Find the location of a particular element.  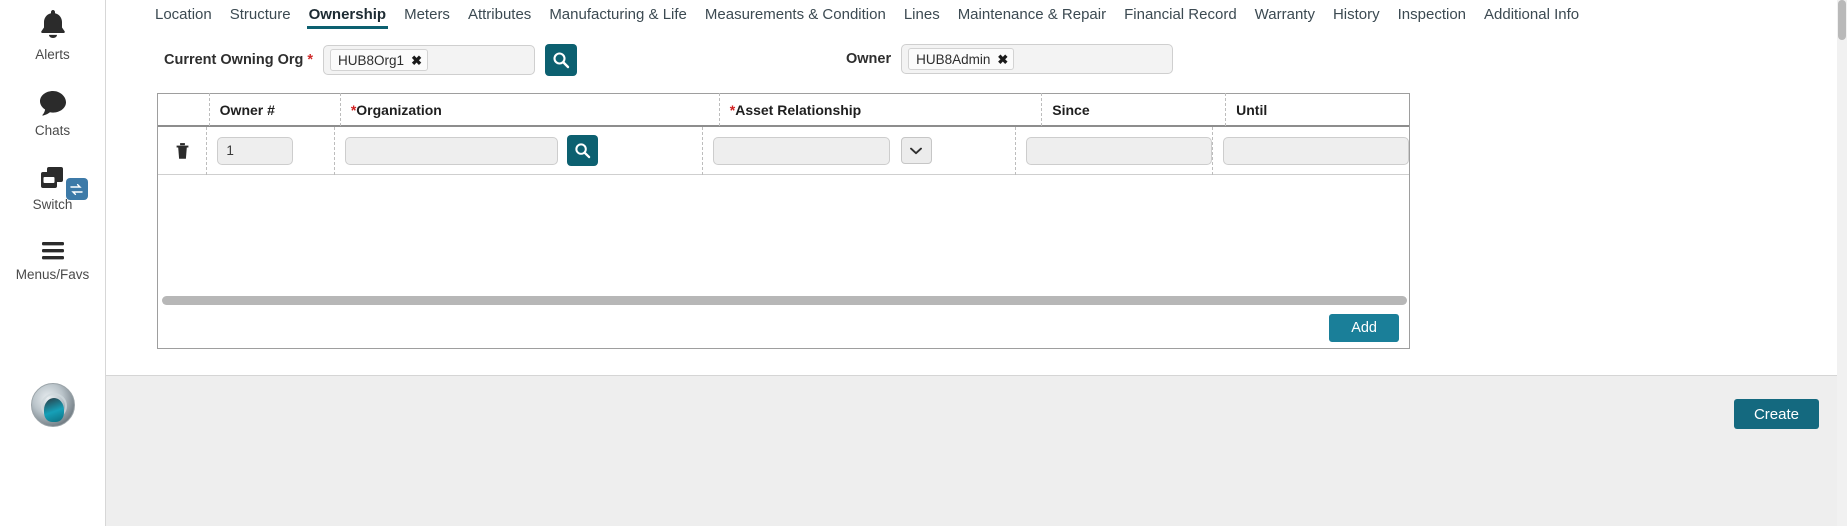

chat-bubble-icon is located at coordinates (53, 104).